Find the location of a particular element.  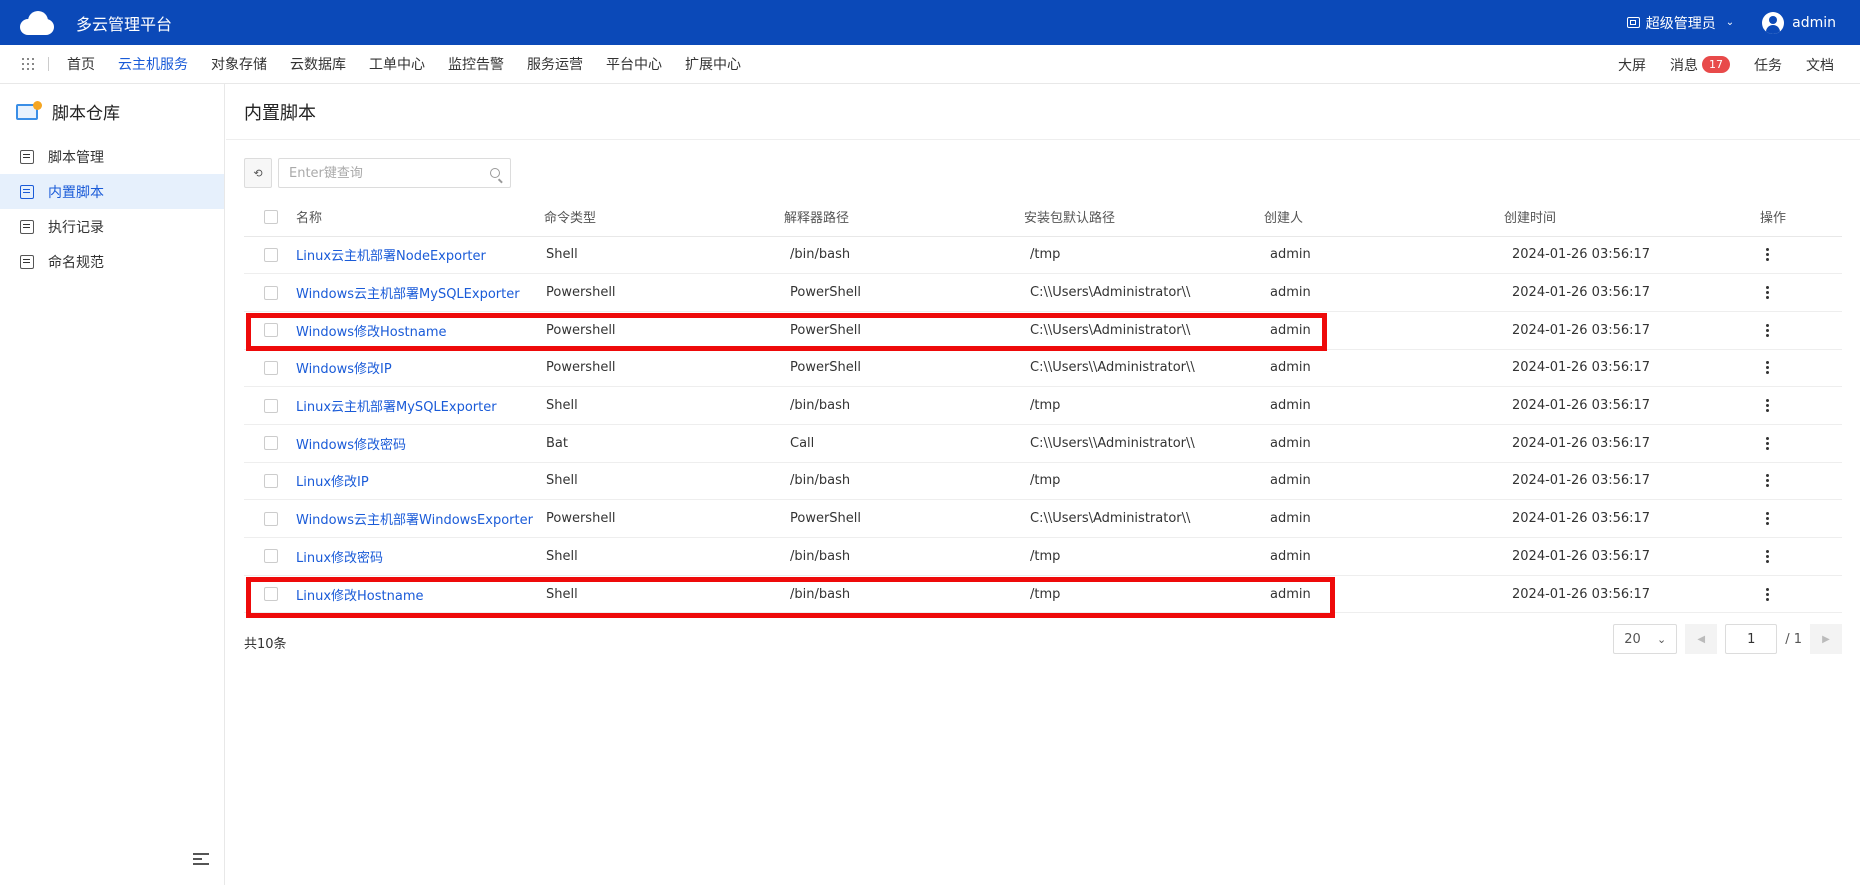

search-box is located at coordinates (394, 173).